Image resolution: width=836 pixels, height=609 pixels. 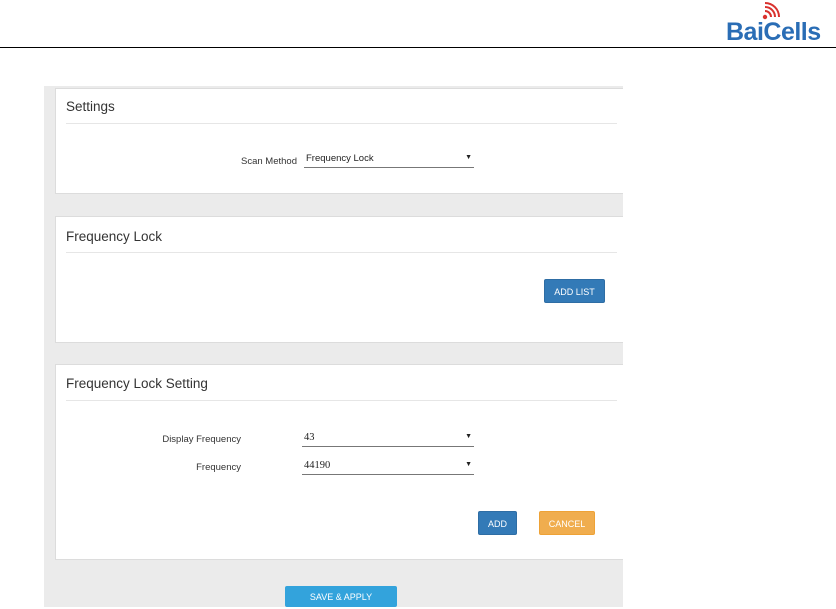 What do you see at coordinates (389, 160) in the screenshot?
I see `scan-method-select: Frequency Lock ▼` at bounding box center [389, 160].